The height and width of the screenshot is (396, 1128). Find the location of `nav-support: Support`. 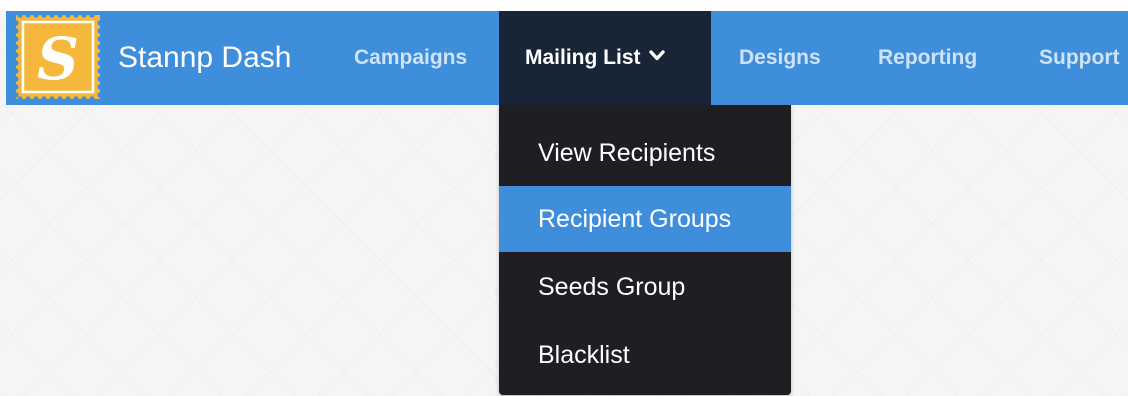

nav-support: Support is located at coordinates (1079, 58).